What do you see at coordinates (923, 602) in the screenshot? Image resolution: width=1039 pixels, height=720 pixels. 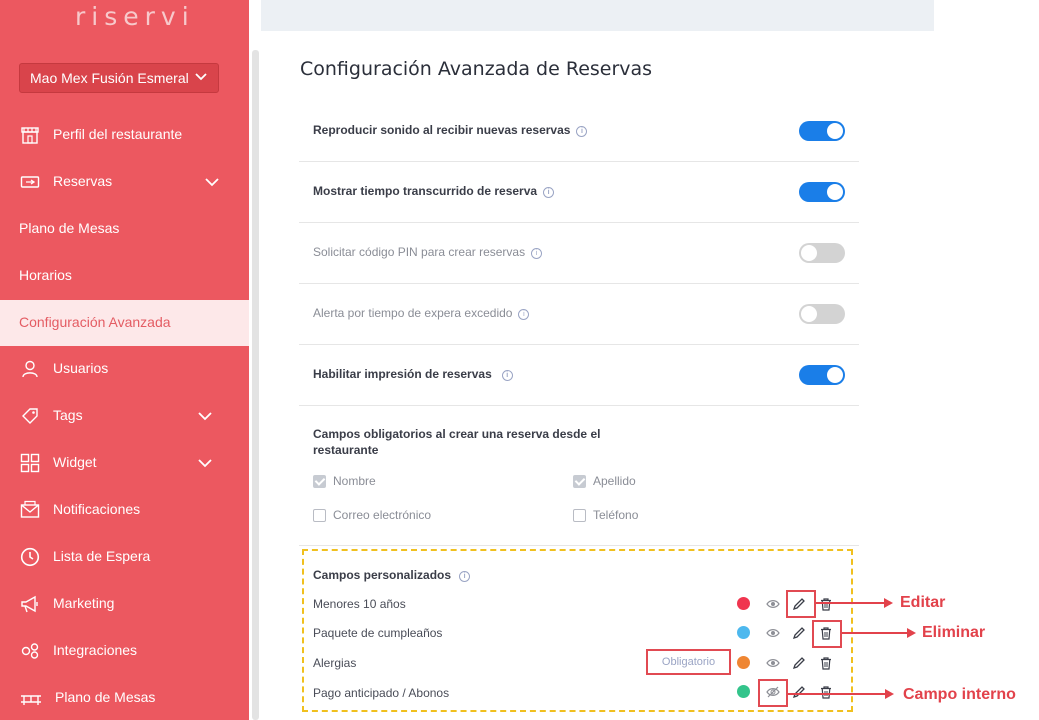 I see `annotation-edit: Editar` at bounding box center [923, 602].